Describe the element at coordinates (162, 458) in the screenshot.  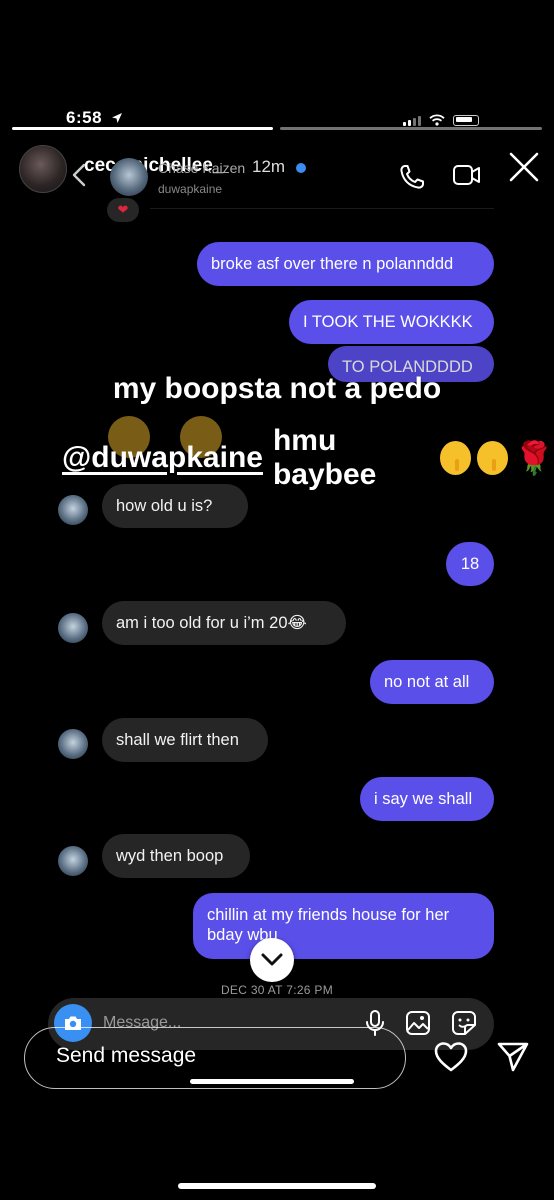
I see `story-mention-link: @duwapkaine` at that location.